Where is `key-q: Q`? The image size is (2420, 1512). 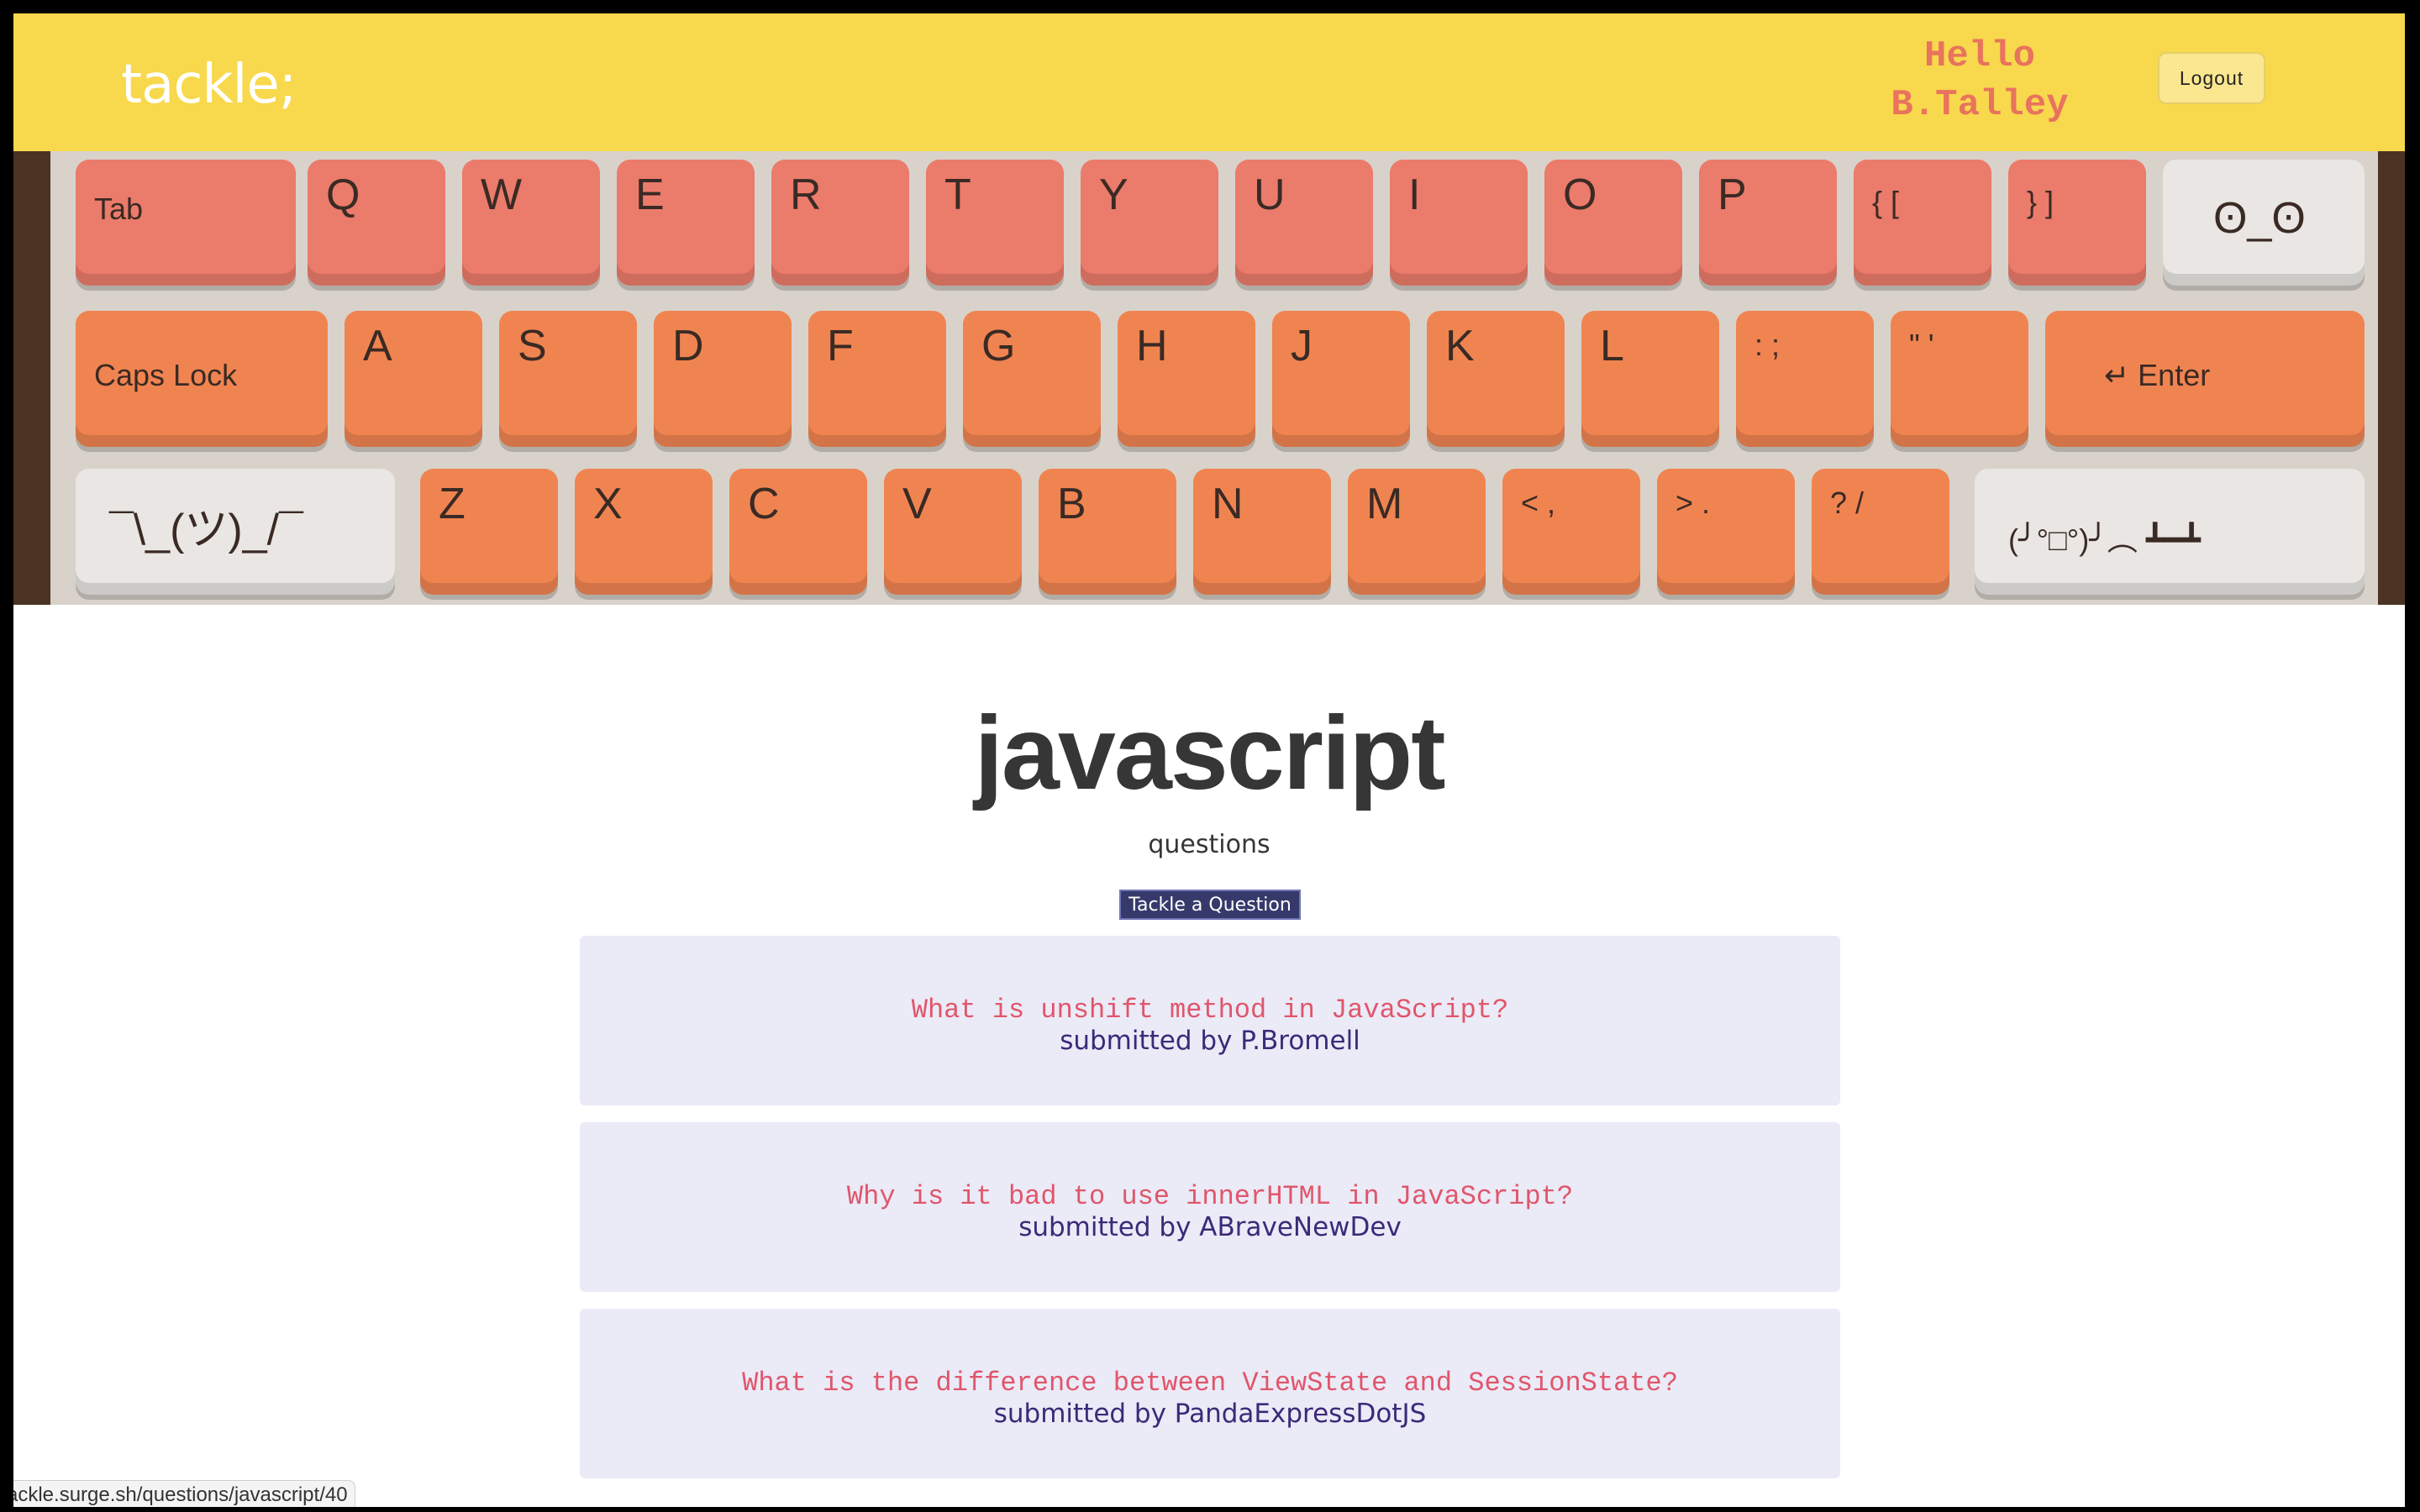
key-q: Q is located at coordinates (376, 223).